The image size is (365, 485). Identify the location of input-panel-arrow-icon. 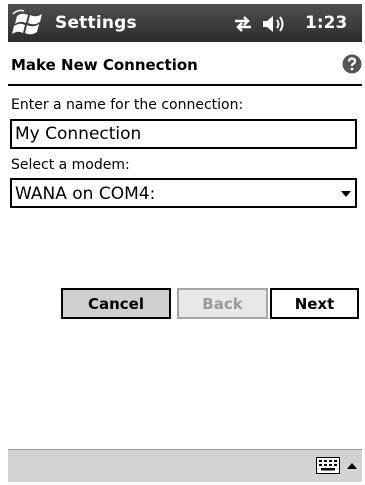
(352, 465).